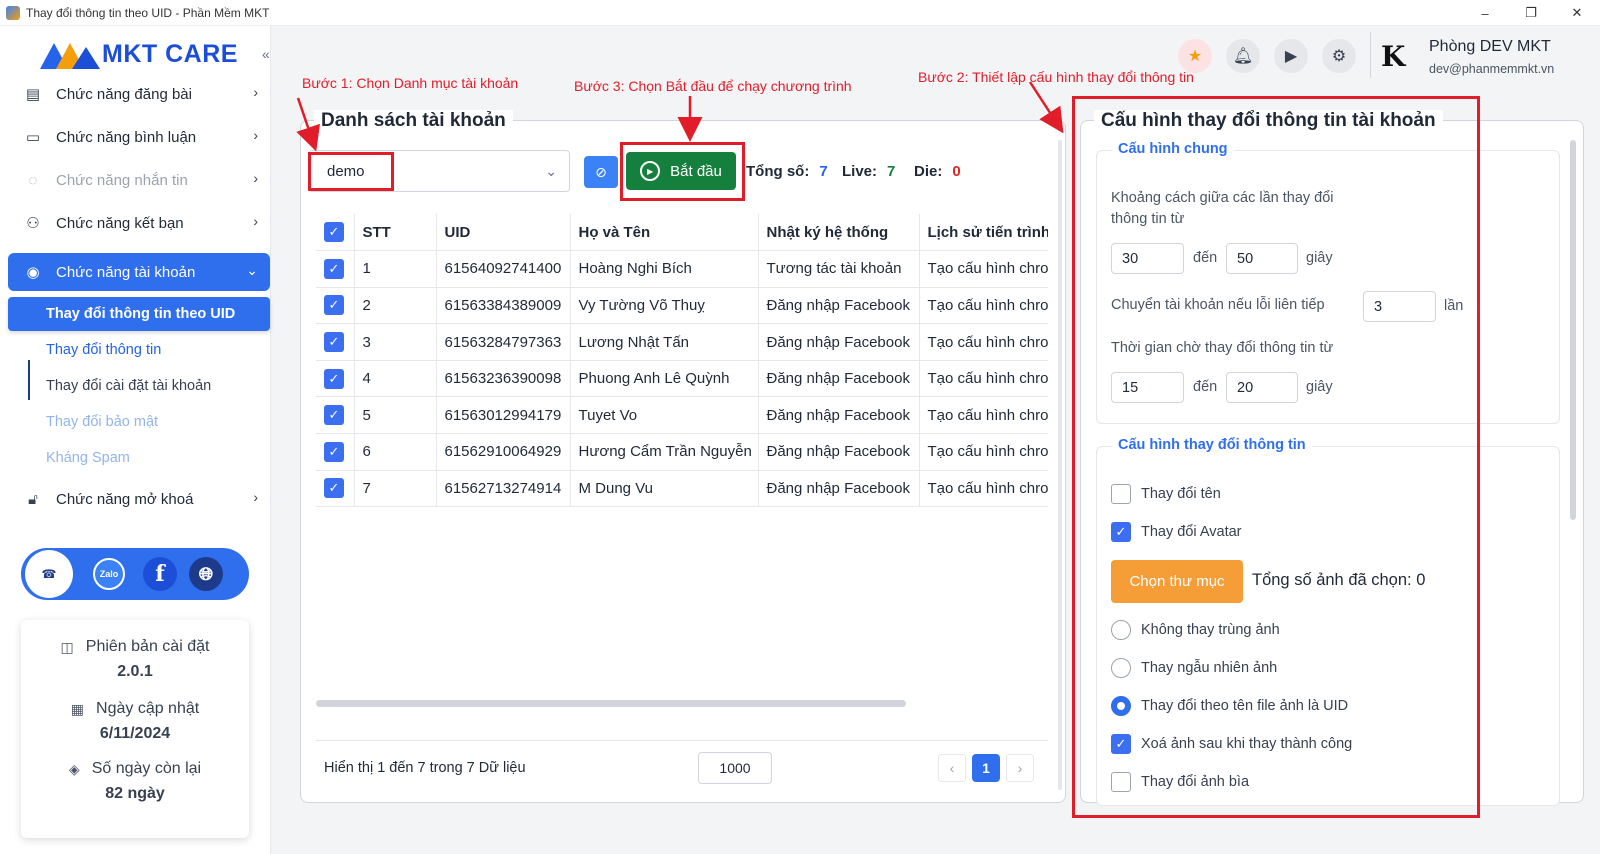  Describe the element at coordinates (680, 116) in the screenshot. I see `annotation-arrows` at that location.